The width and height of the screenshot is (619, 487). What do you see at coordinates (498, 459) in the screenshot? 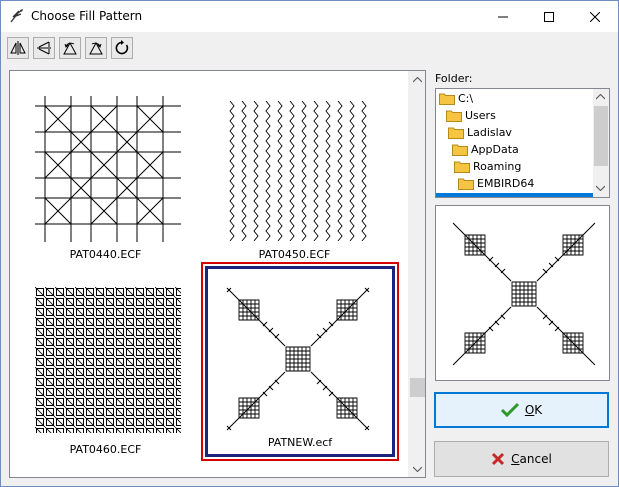
I see `cancel-x-icon` at bounding box center [498, 459].